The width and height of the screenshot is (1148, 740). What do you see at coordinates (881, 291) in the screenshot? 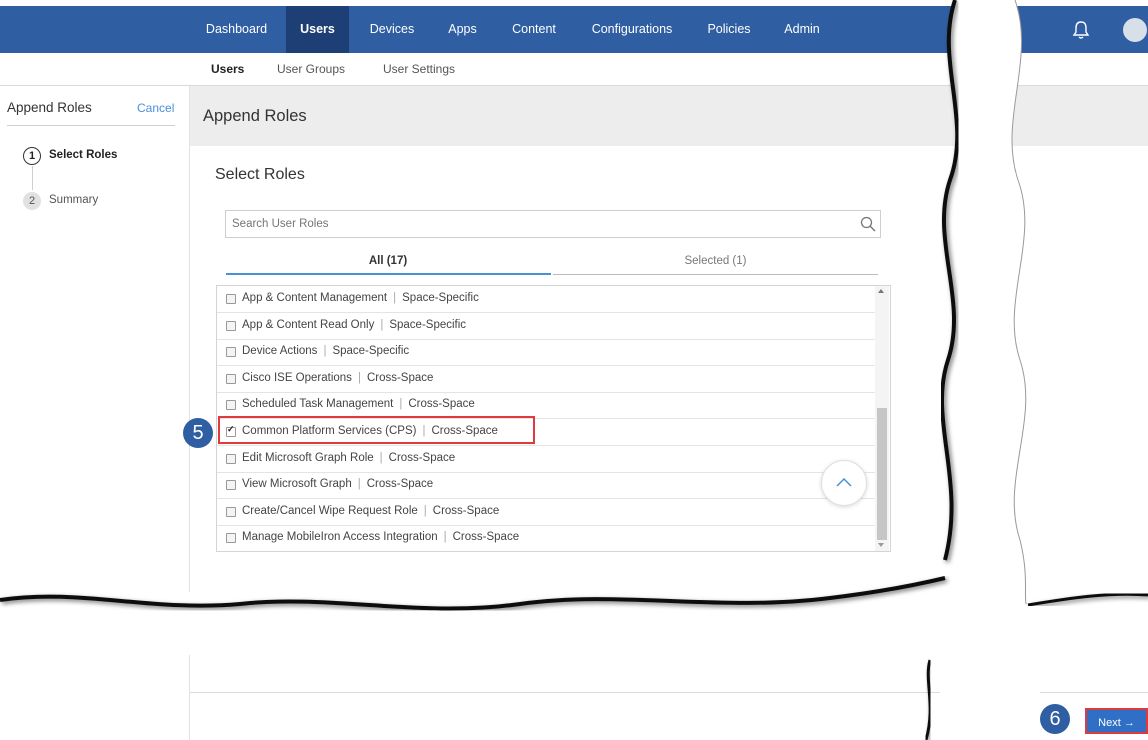
I see `scroll-up-arrow-icon` at bounding box center [881, 291].